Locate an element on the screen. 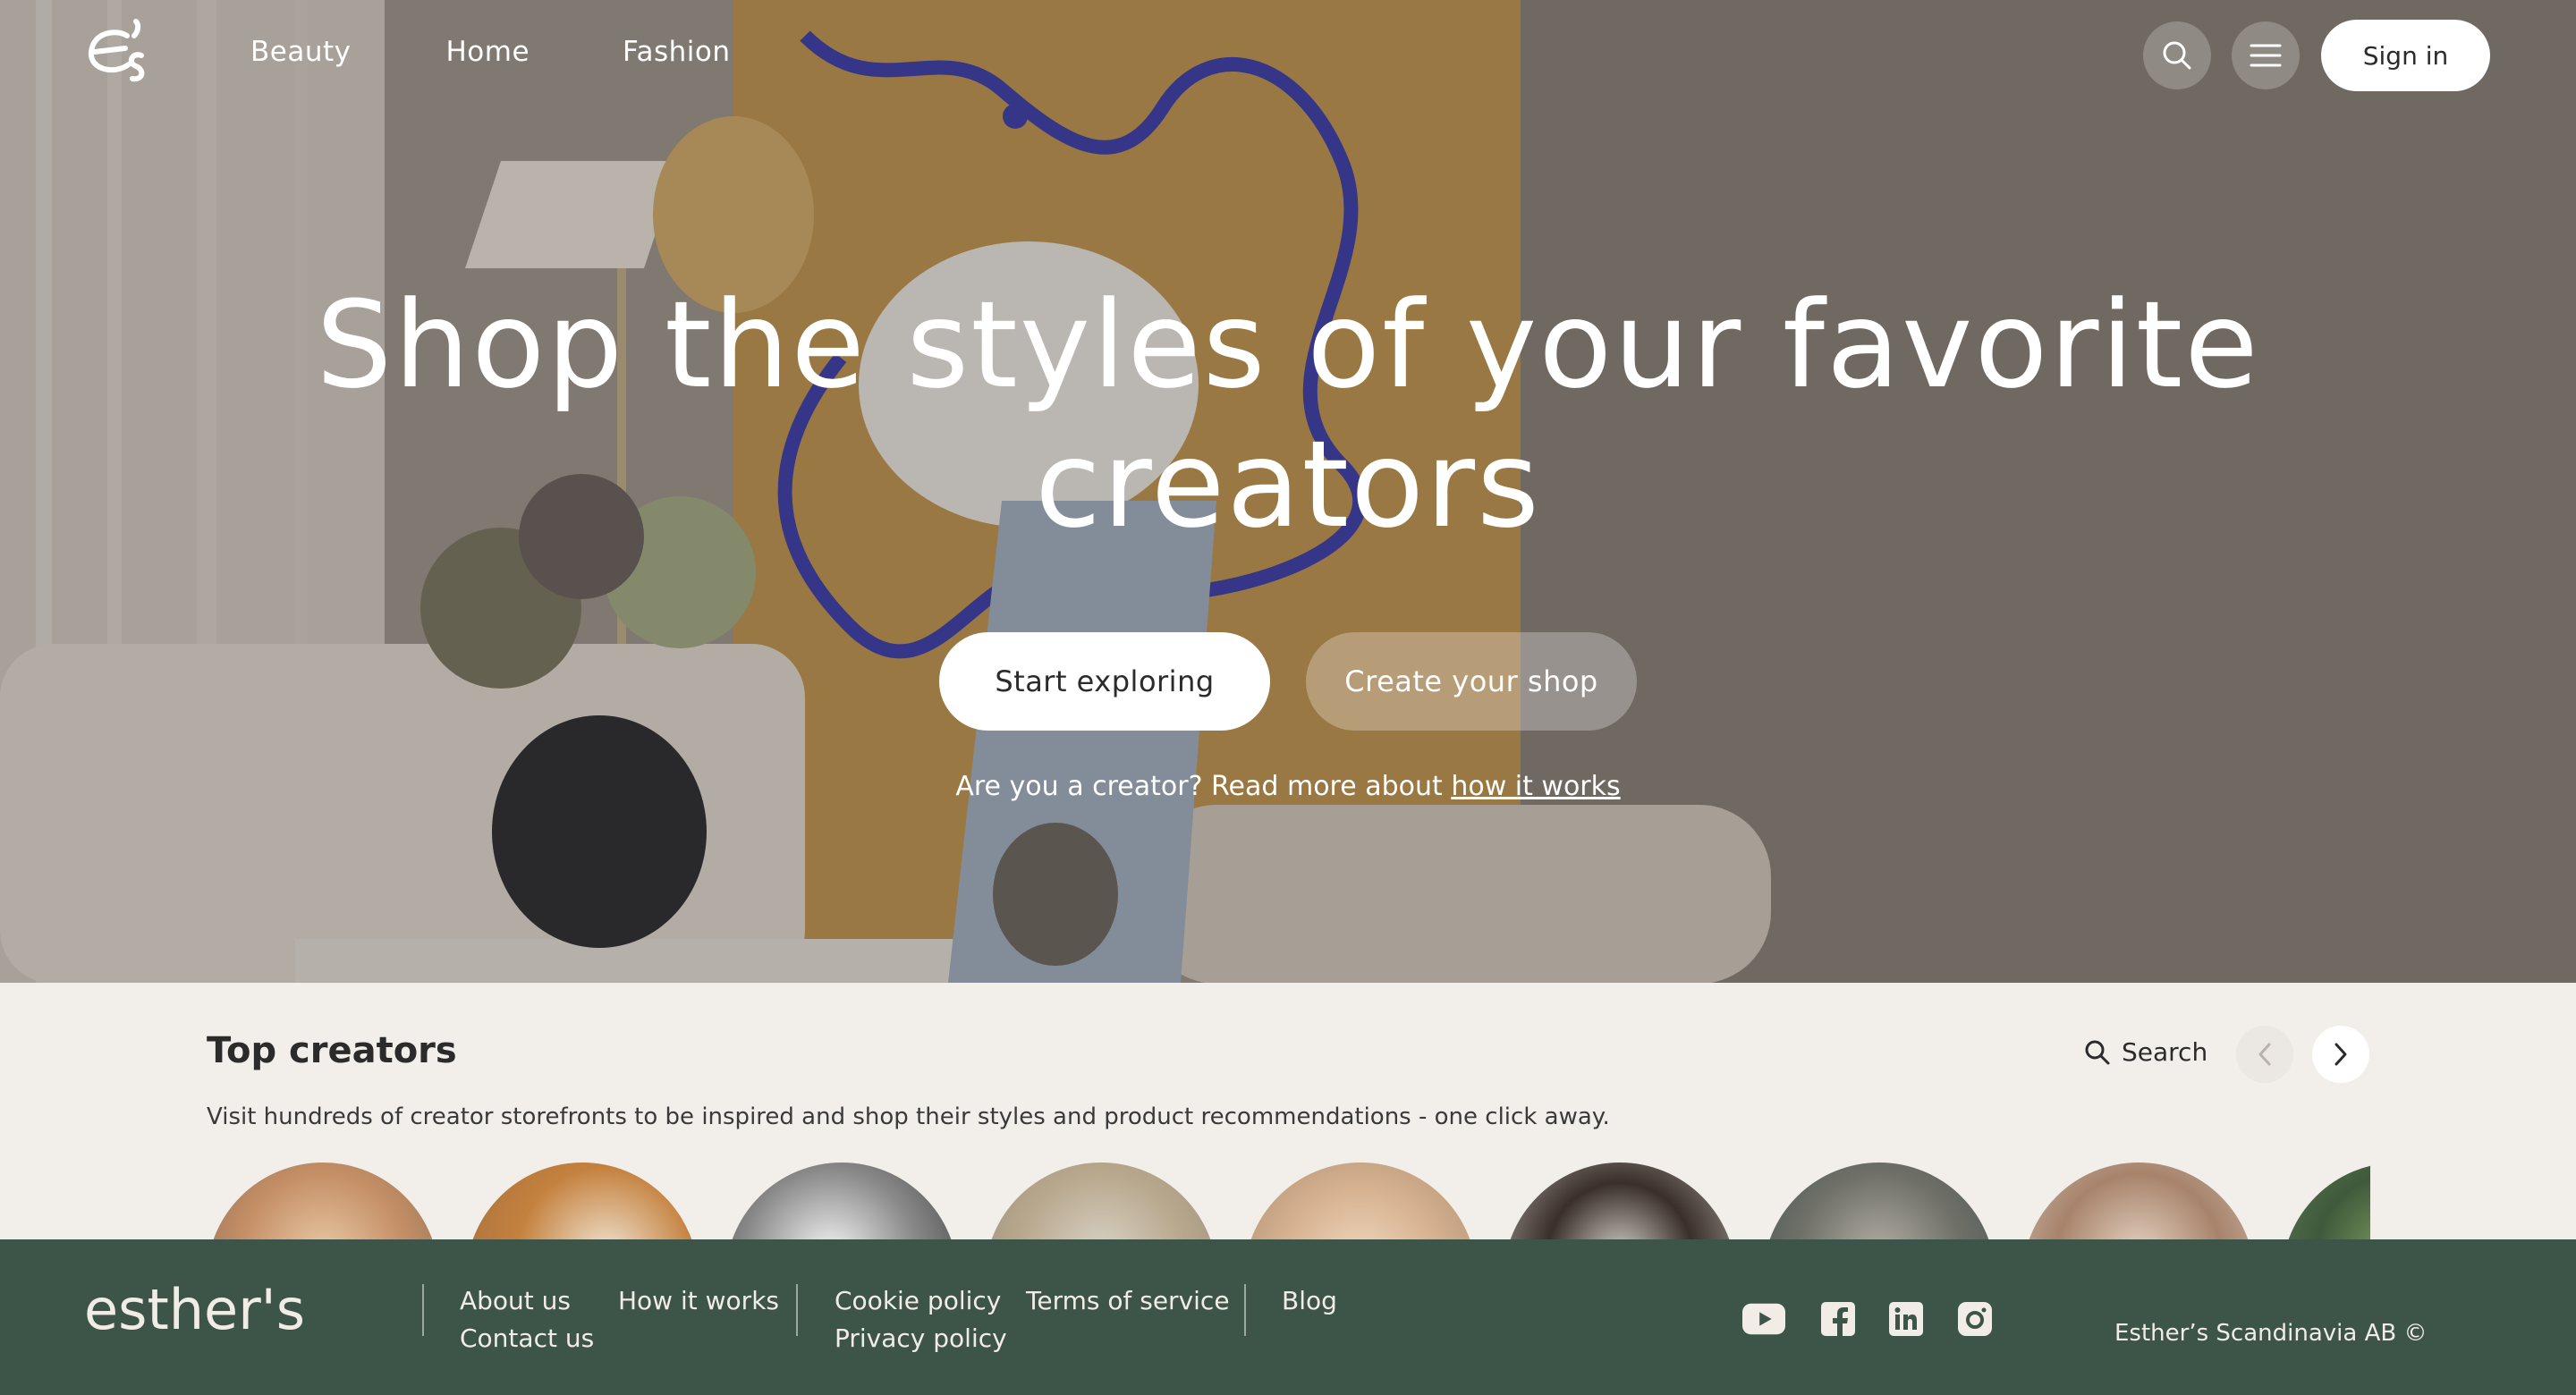  youtube-icon is located at coordinates (1763, 1319).